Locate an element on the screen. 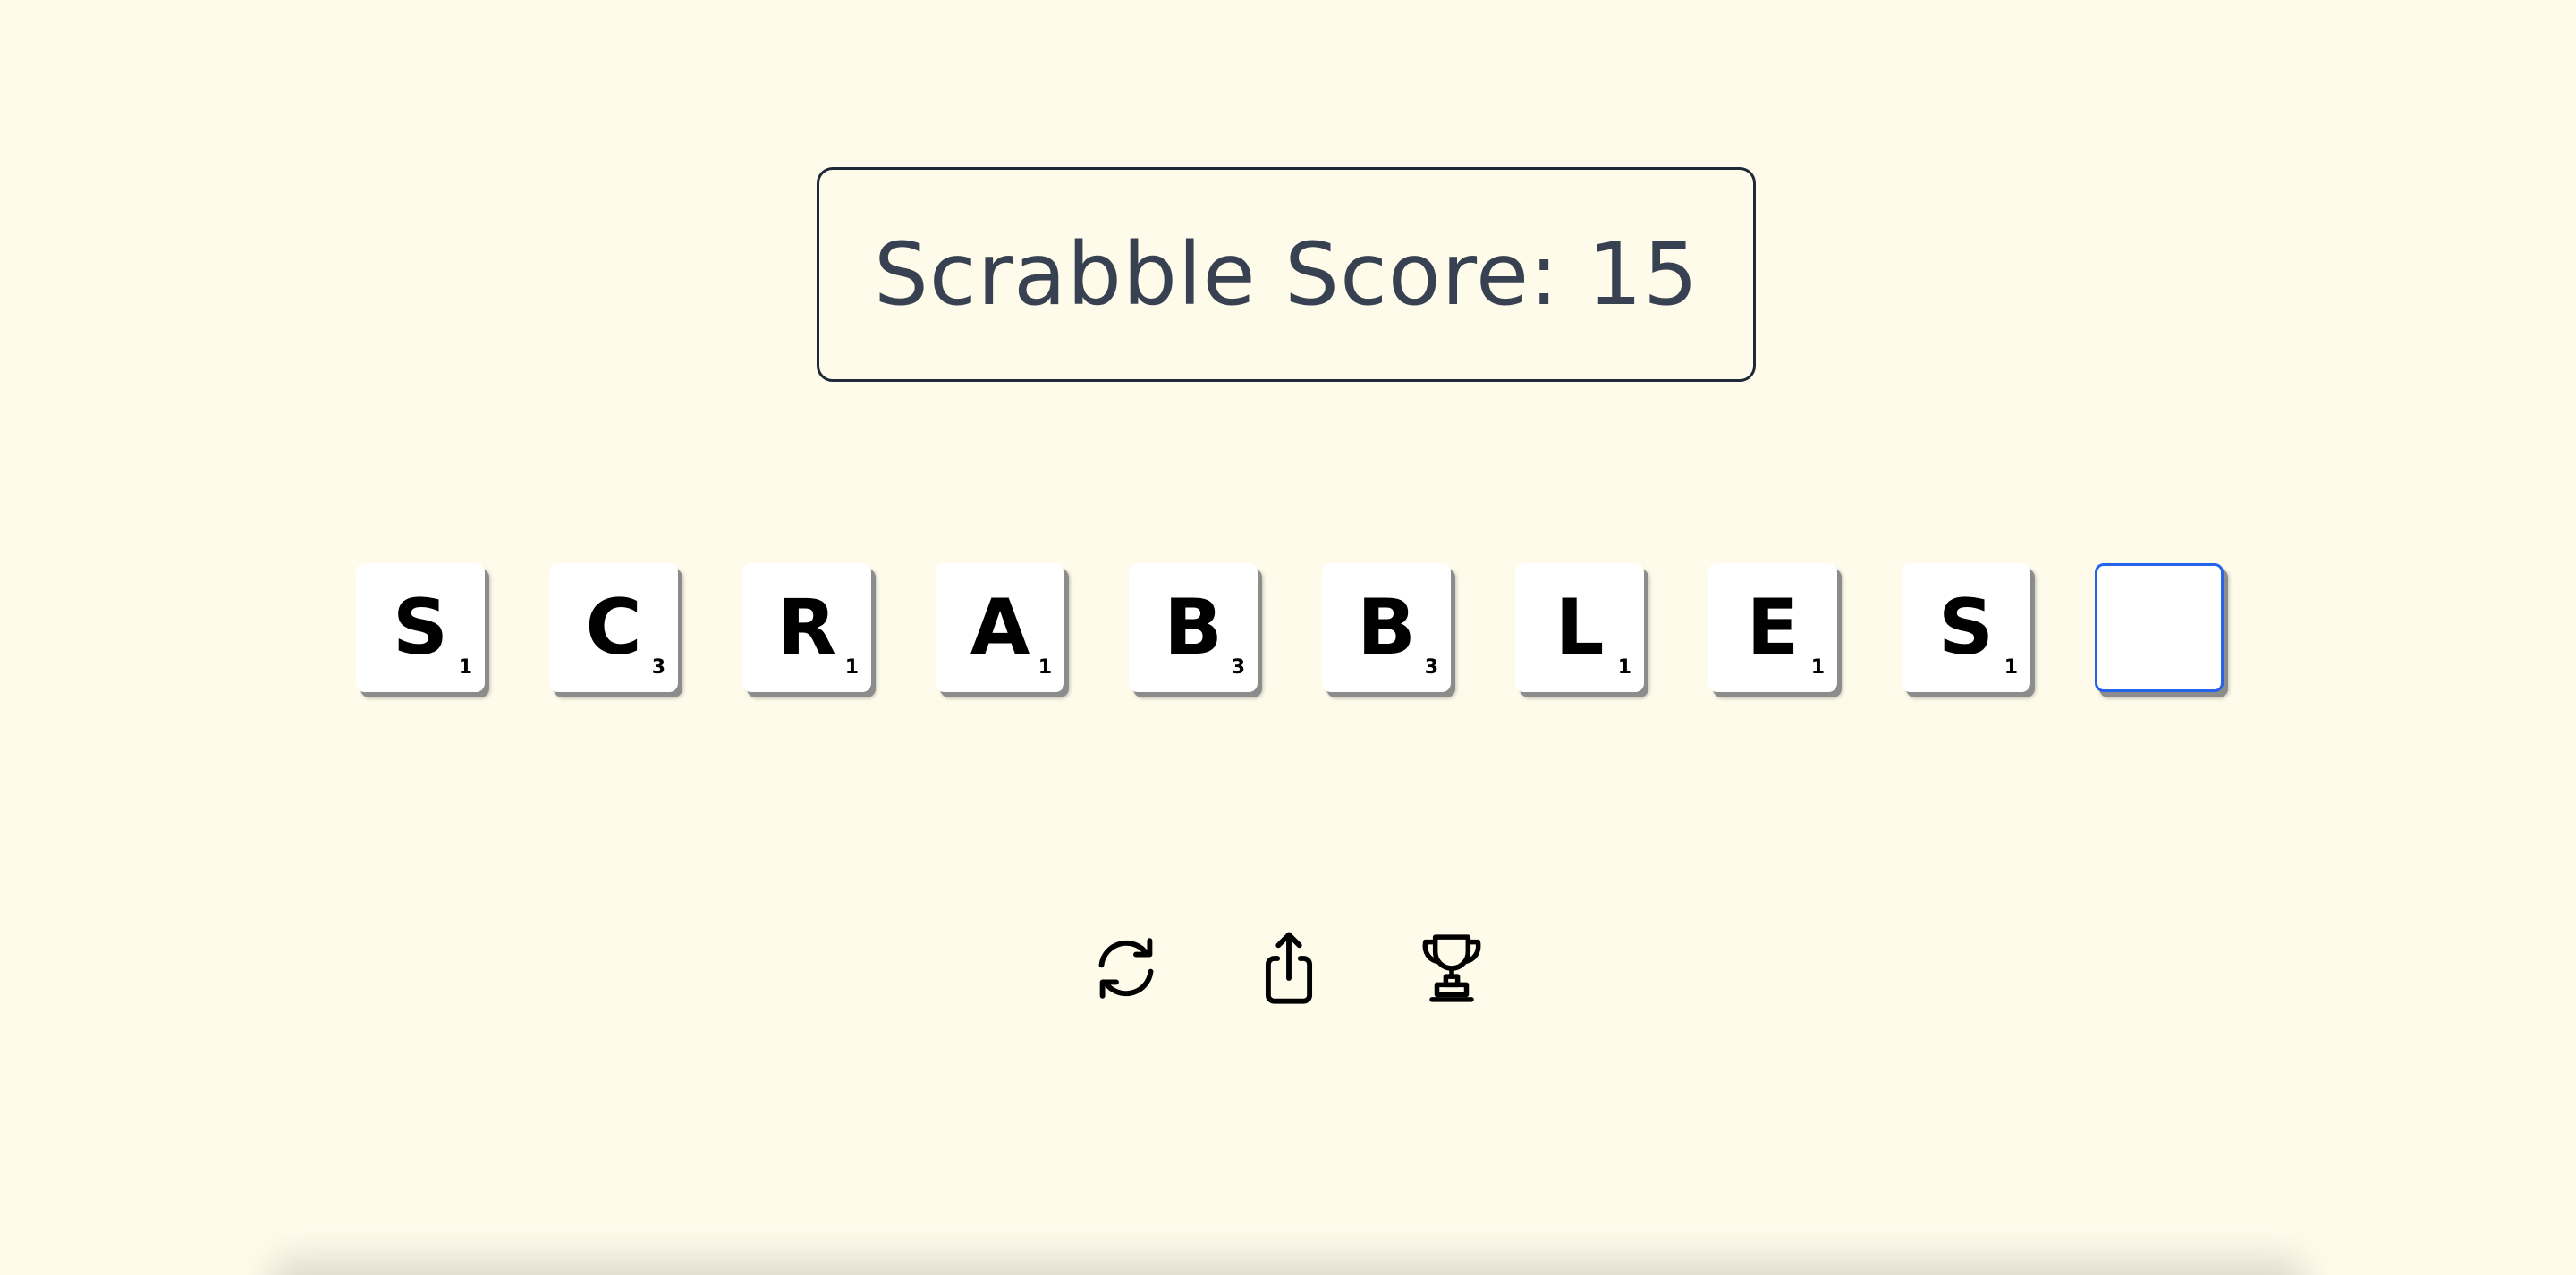 The height and width of the screenshot is (1275, 2576). letter-tile: E 1 is located at coordinates (1772, 627).